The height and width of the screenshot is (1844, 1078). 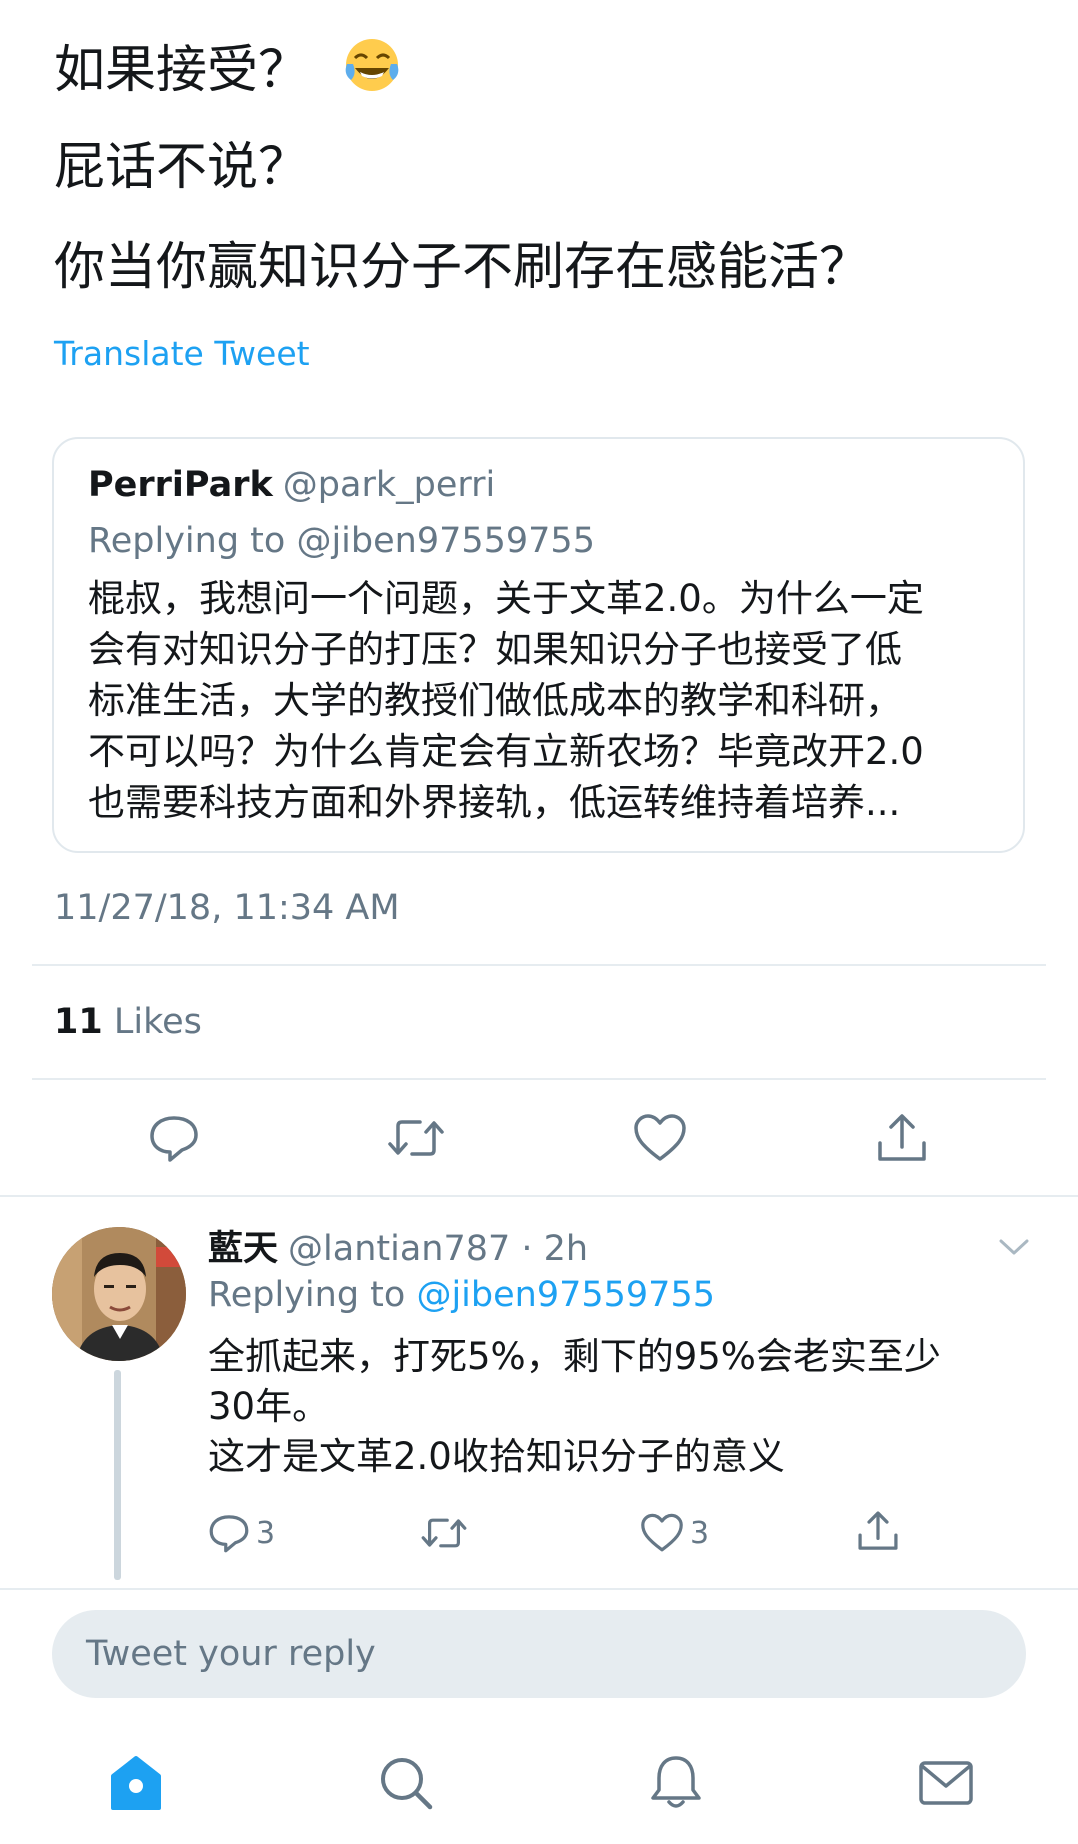 I want to click on quoted-replying-to: Replying to @jiben97559755, so click(x=341, y=541).